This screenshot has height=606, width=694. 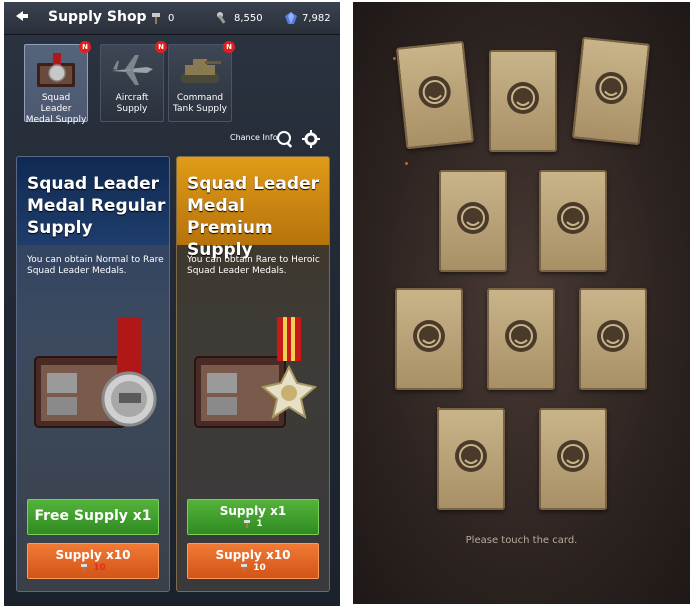 I want to click on premium-supply-x1-cost-value: 1, so click(x=259, y=524).